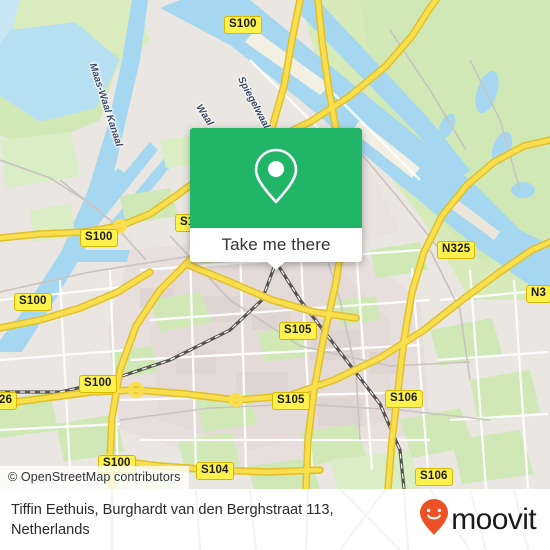  I want to click on callout-footer: Take me there, so click(276, 249).